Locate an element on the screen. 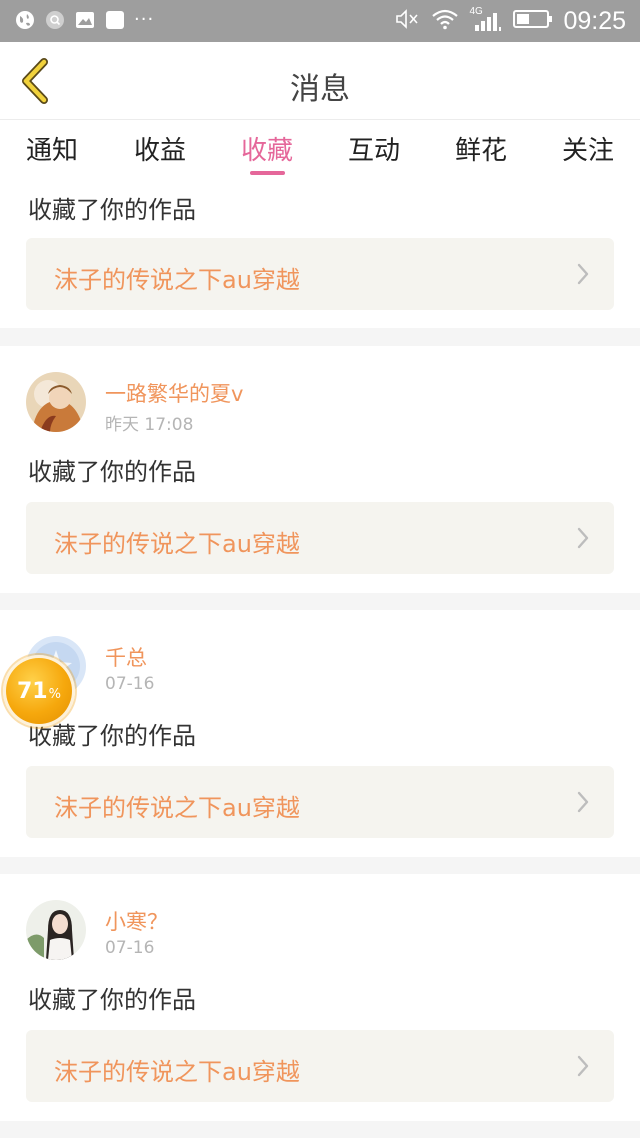 This screenshot has height=1138, width=640. tab-follows: 关注 is located at coordinates (588, 148).